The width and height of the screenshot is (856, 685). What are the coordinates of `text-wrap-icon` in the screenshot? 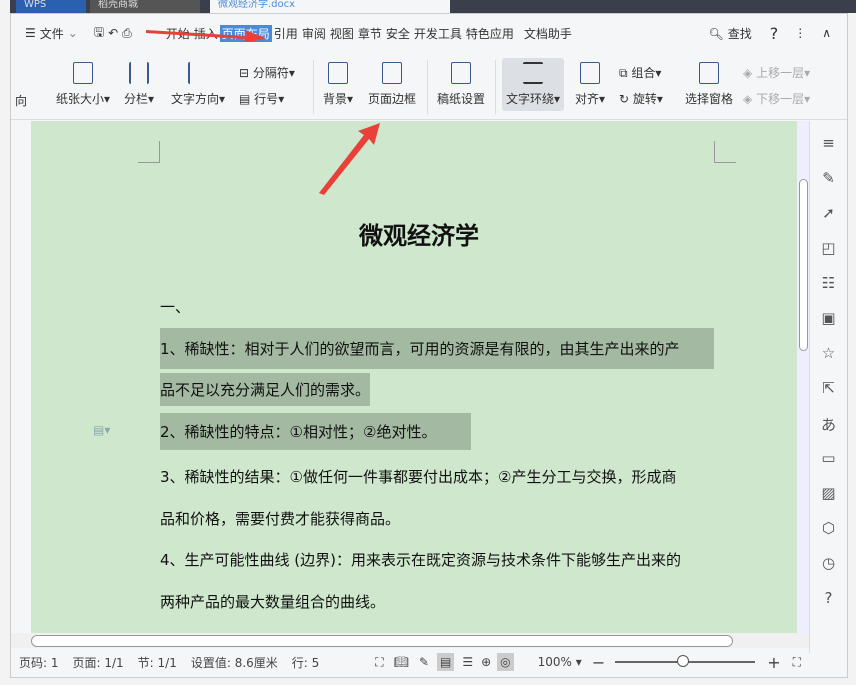 It's located at (533, 73).